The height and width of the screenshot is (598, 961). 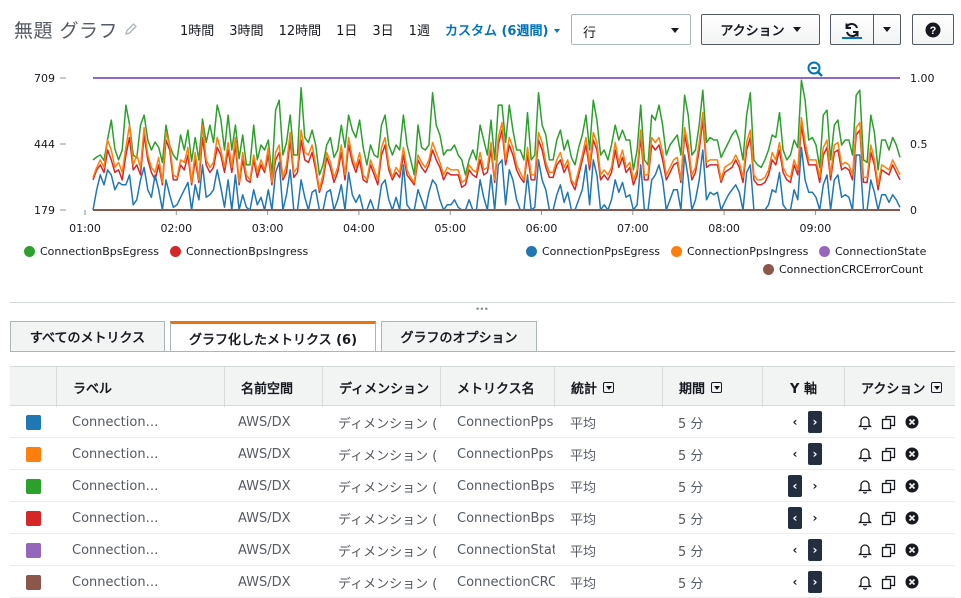 I want to click on column-namespace: 名前空間, so click(x=273, y=387).